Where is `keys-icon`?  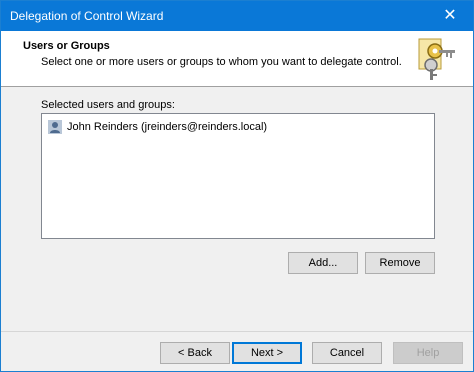 keys-icon is located at coordinates (436, 59).